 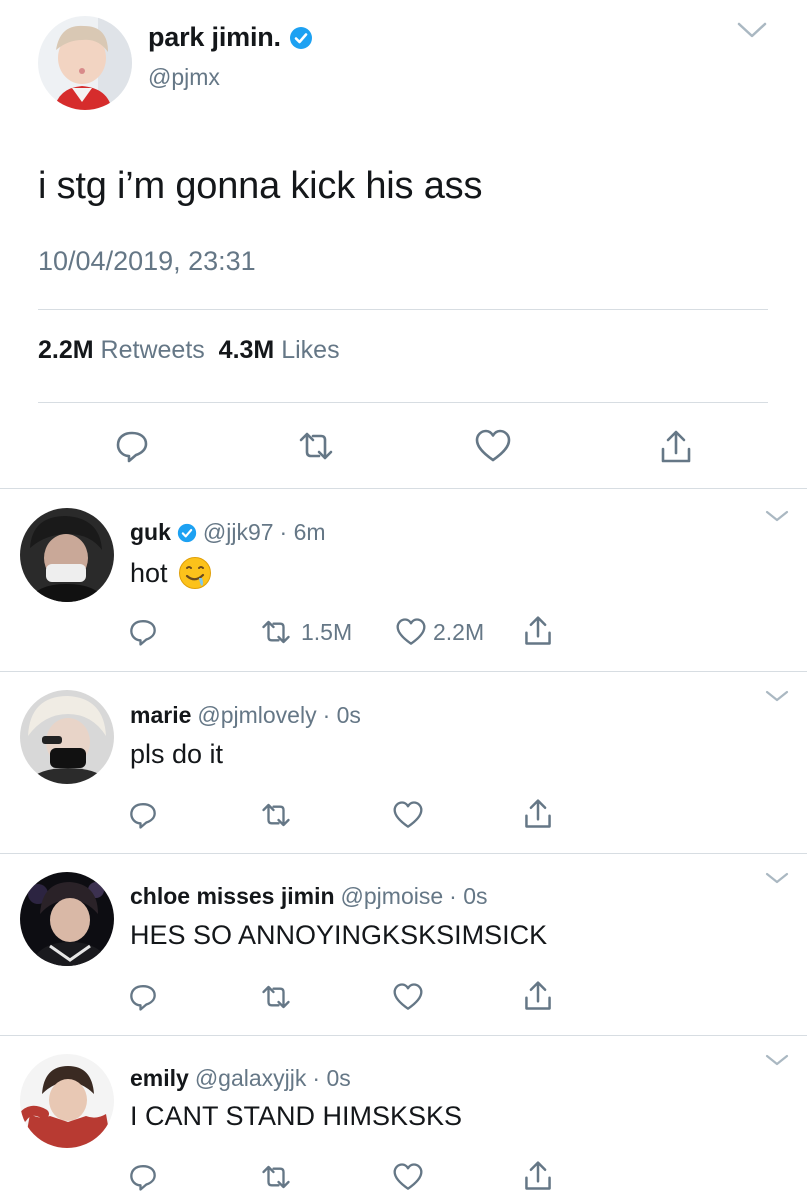 I want to click on retweets-label: Retweets, so click(x=153, y=350).